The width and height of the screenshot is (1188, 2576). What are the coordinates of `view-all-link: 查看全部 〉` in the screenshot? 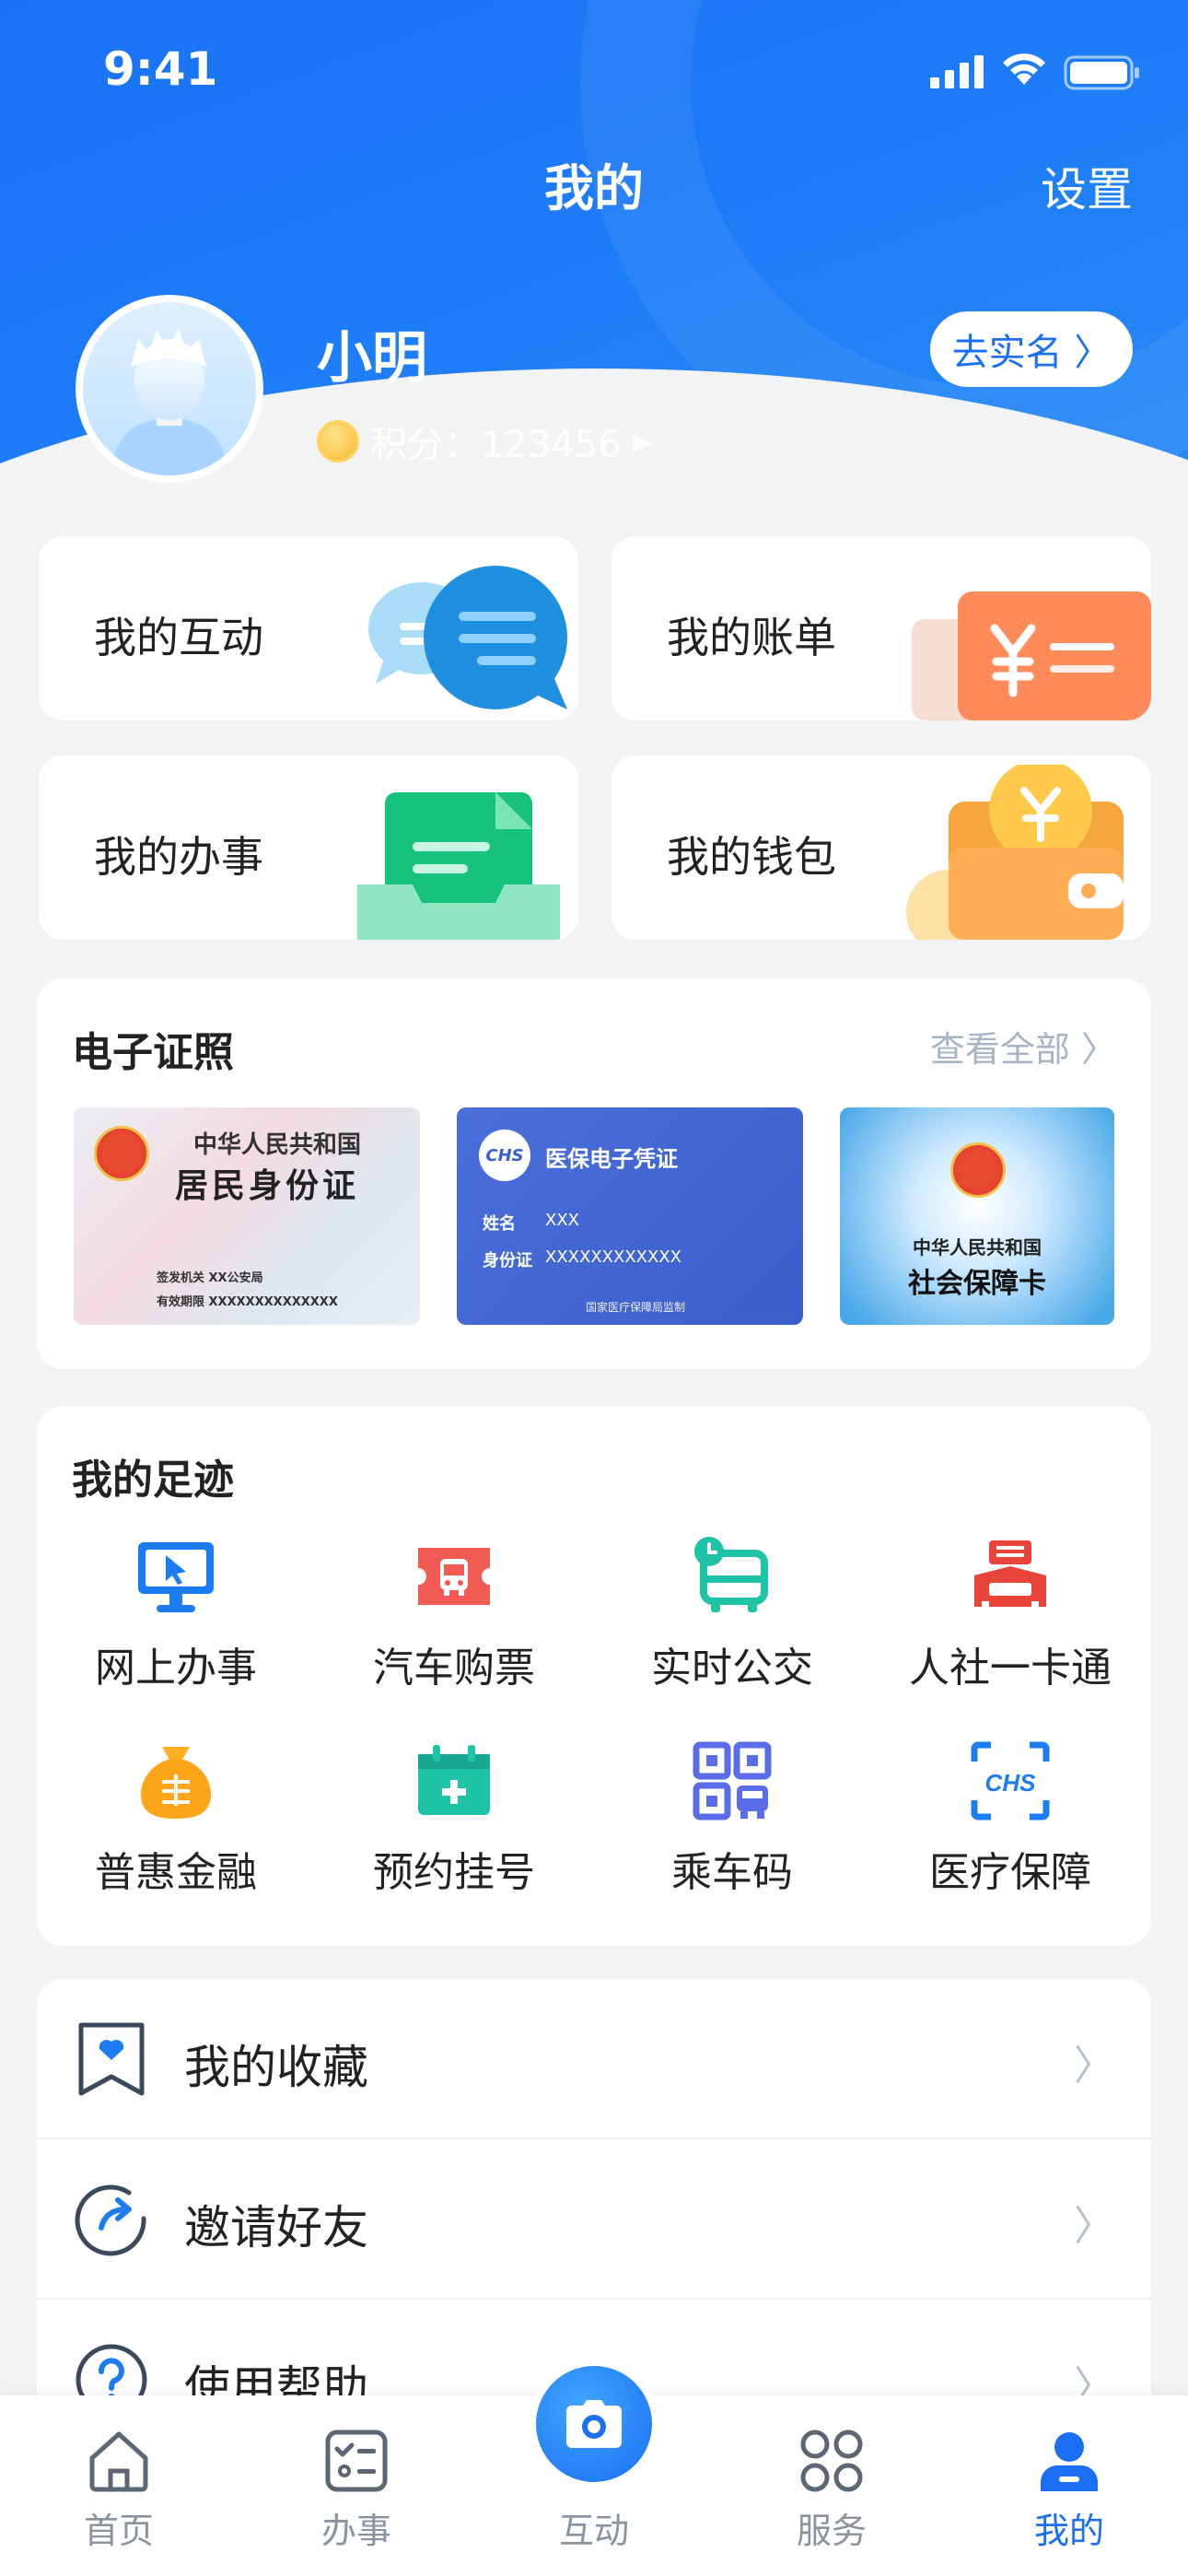 It's located at (1023, 1046).